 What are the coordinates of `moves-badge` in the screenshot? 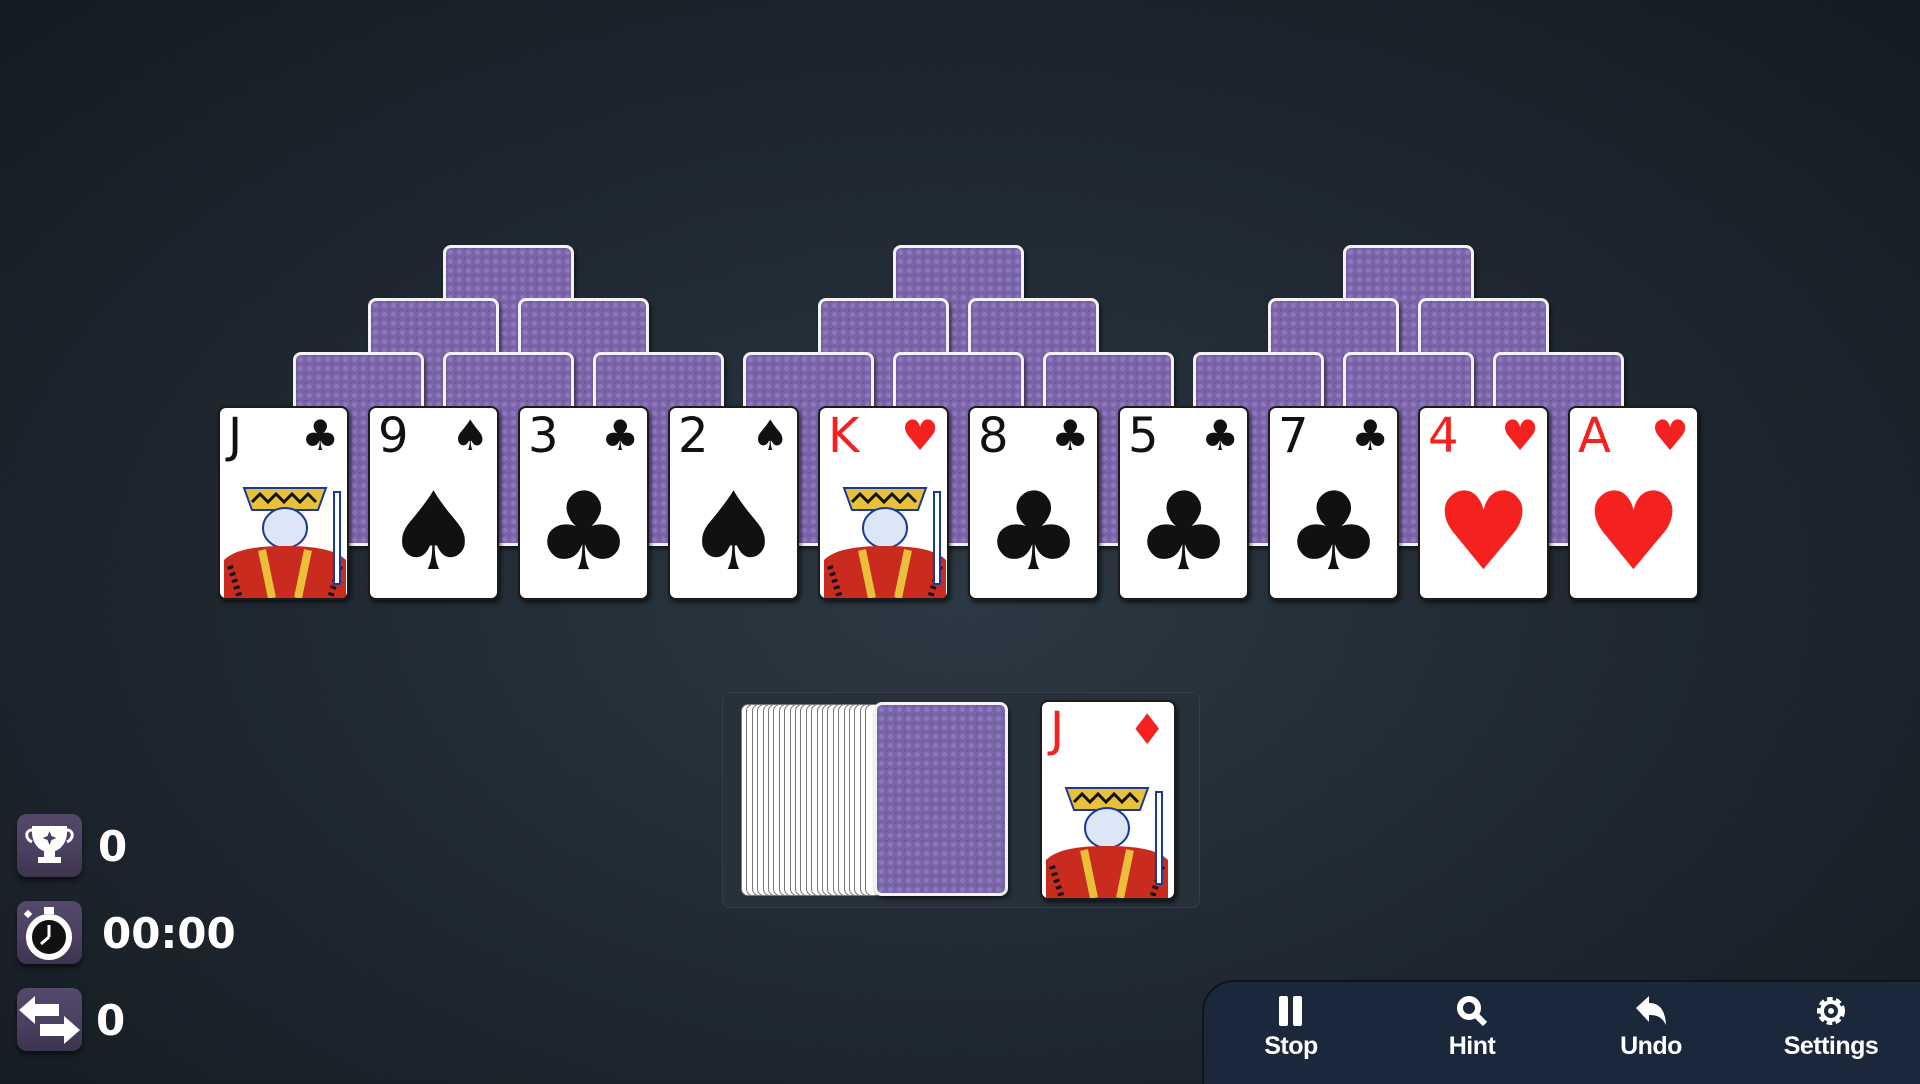 It's located at (49, 1019).